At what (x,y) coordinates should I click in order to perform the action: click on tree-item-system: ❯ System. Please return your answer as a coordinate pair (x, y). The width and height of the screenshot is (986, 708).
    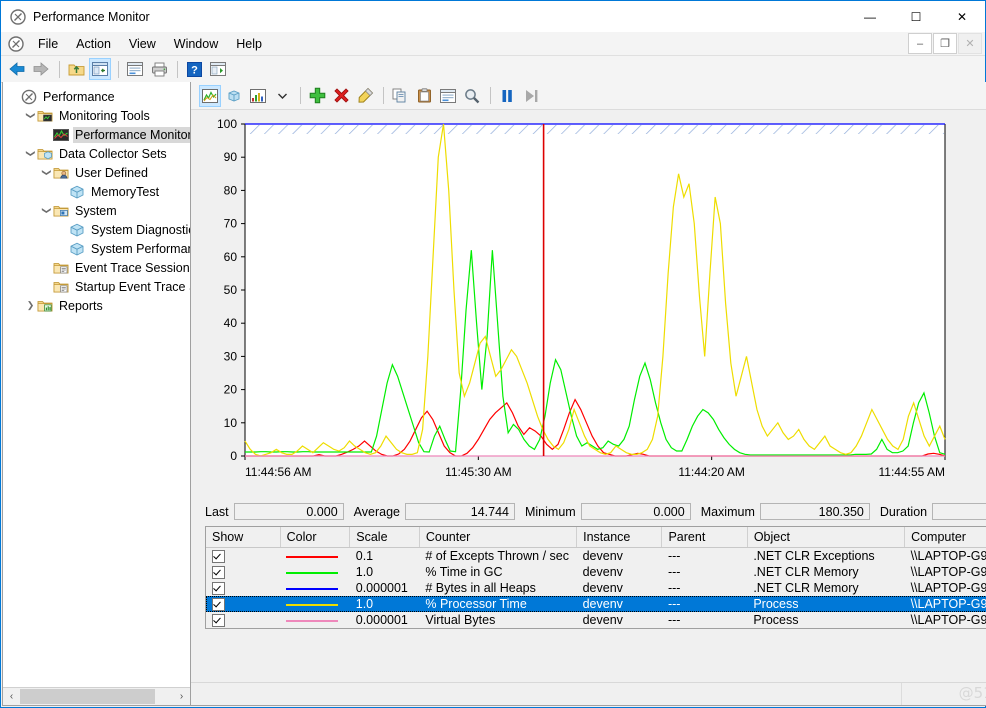
    Looking at the image, I should click on (96, 210).